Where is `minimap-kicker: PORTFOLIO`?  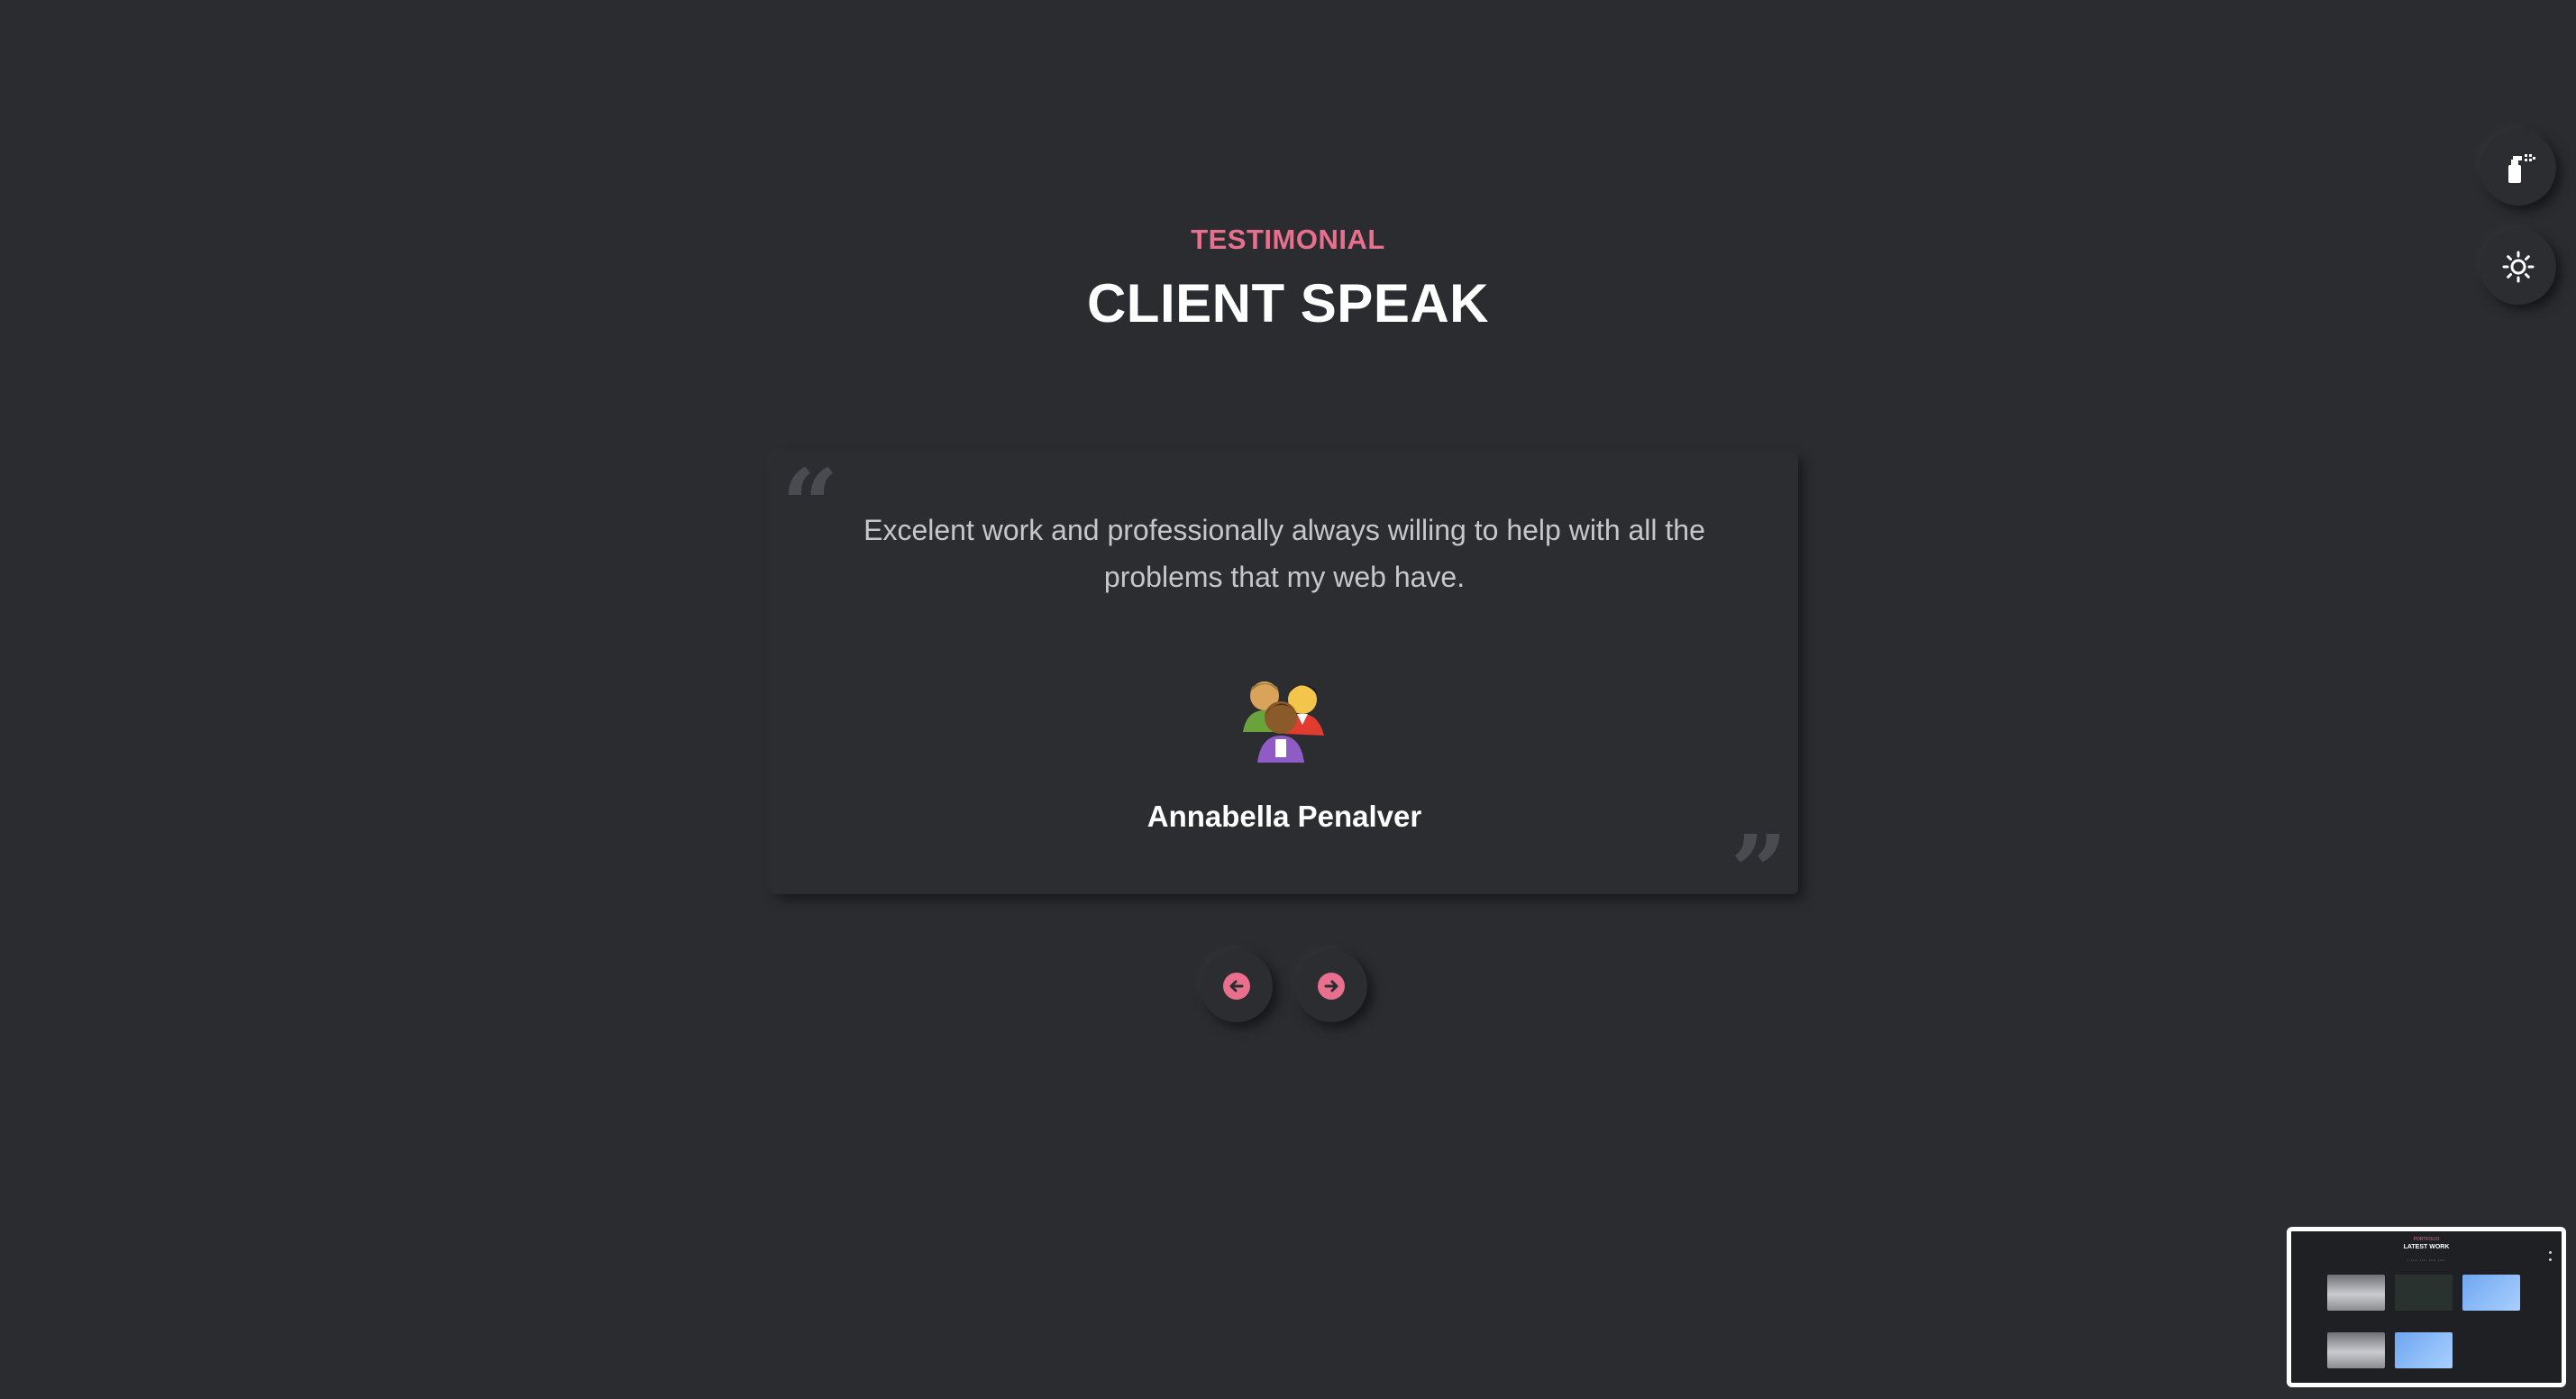 minimap-kicker: PORTFOLIO is located at coordinates (2426, 1239).